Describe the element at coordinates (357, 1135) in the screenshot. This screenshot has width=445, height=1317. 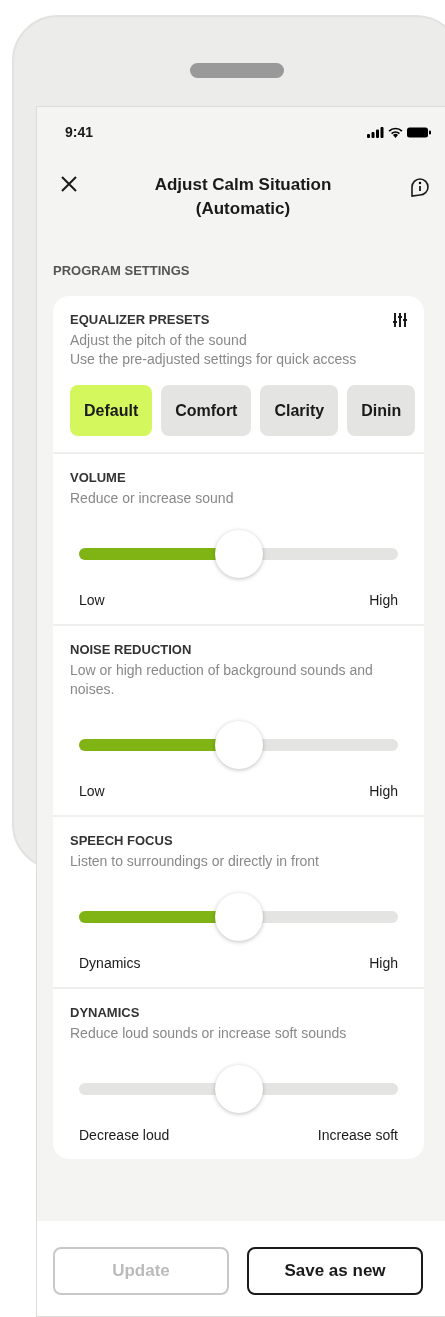
I see `slider-max-label: Increase soft` at that location.